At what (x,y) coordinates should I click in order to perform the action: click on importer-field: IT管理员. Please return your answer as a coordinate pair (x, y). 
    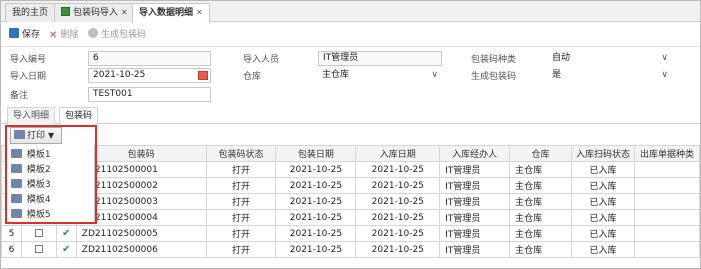
    Looking at the image, I should click on (380, 58).